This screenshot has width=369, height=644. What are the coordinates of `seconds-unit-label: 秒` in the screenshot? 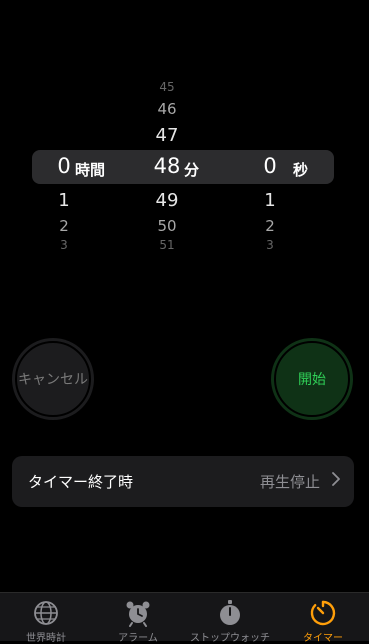 It's located at (301, 170).